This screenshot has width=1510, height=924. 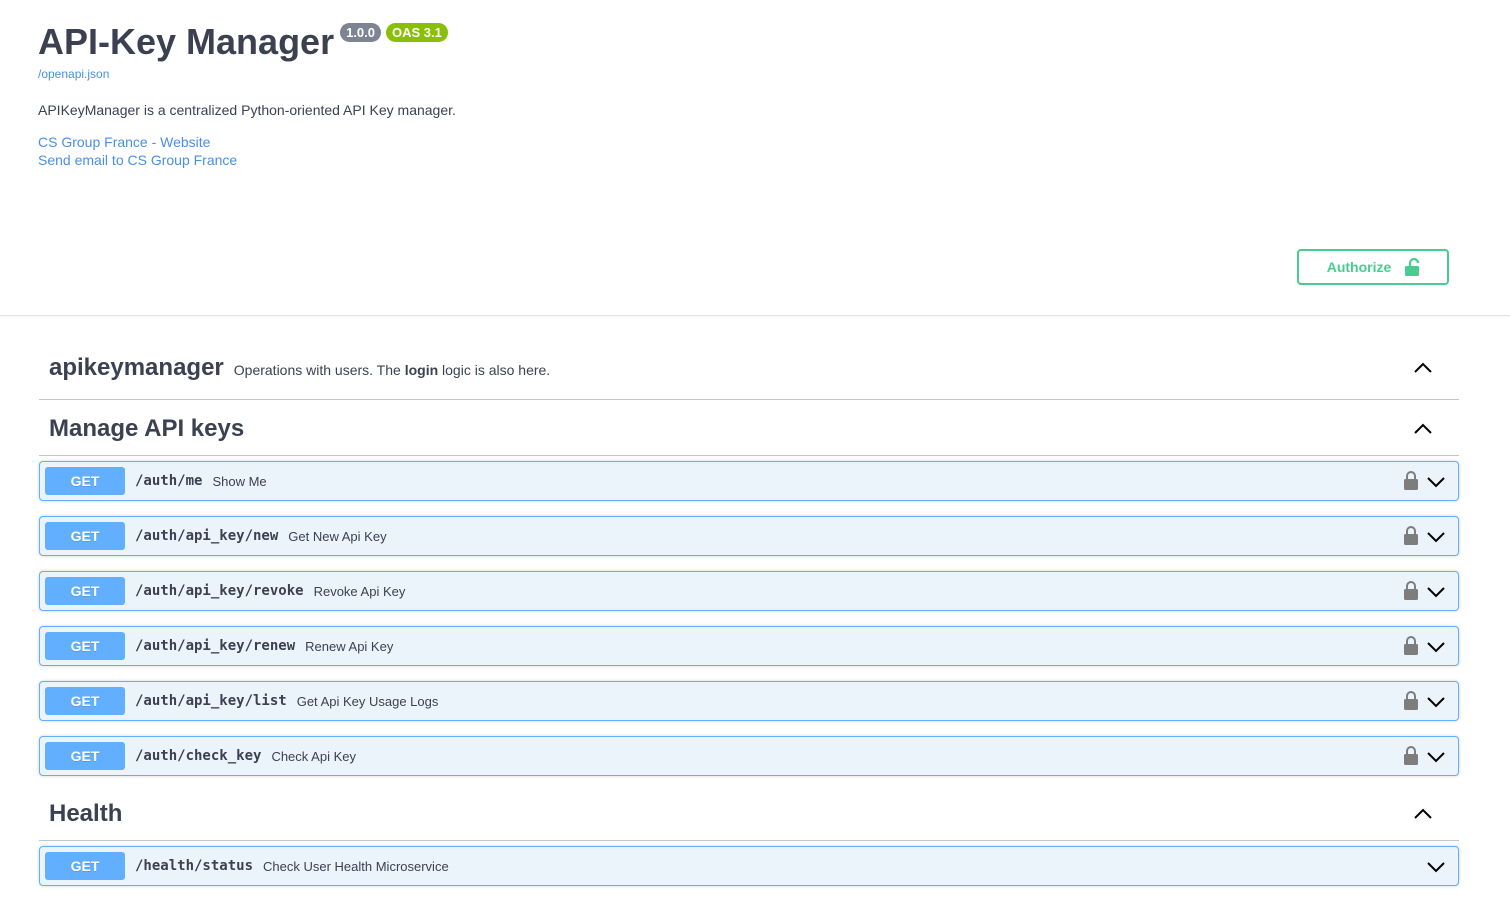 I want to click on operation-path: /auth/api_key/revoke, so click(x=219, y=591).